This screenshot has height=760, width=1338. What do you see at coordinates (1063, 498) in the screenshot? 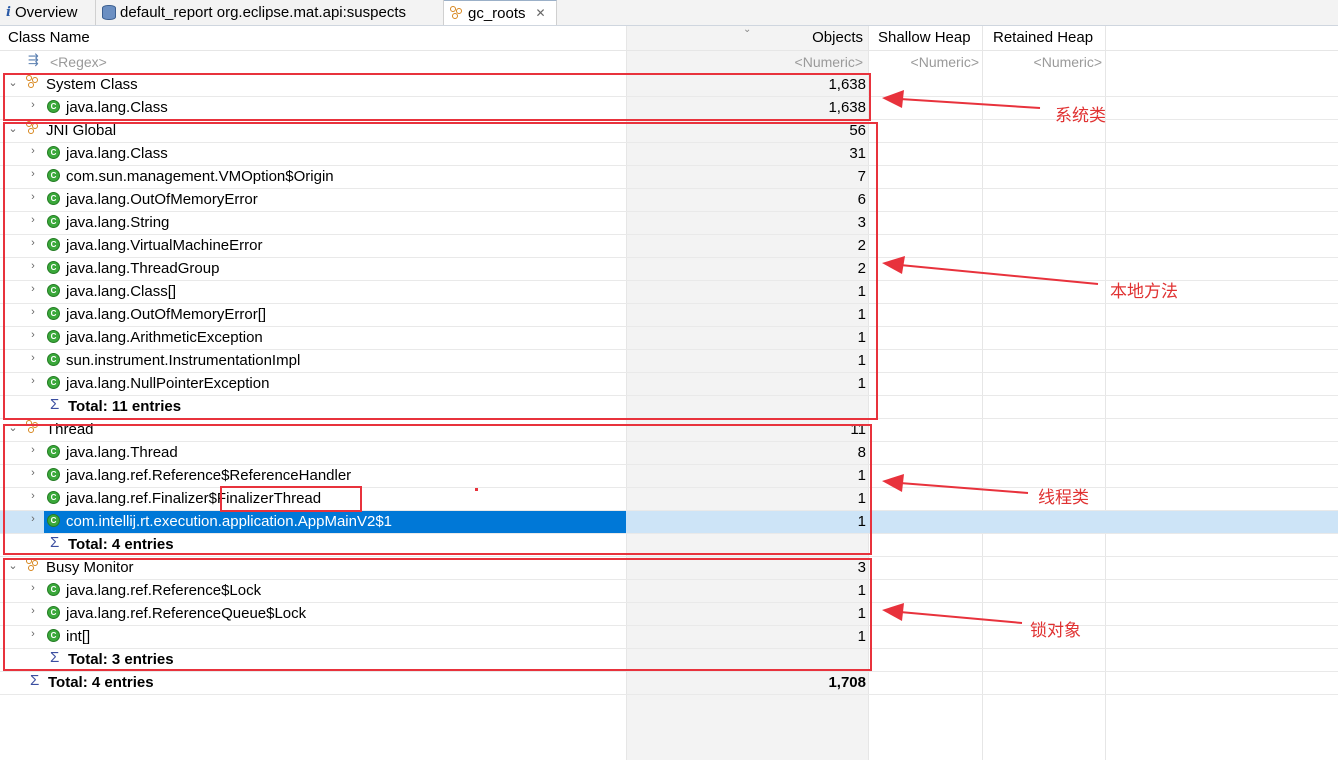
I see `annotation-thread: 线程类` at bounding box center [1063, 498].